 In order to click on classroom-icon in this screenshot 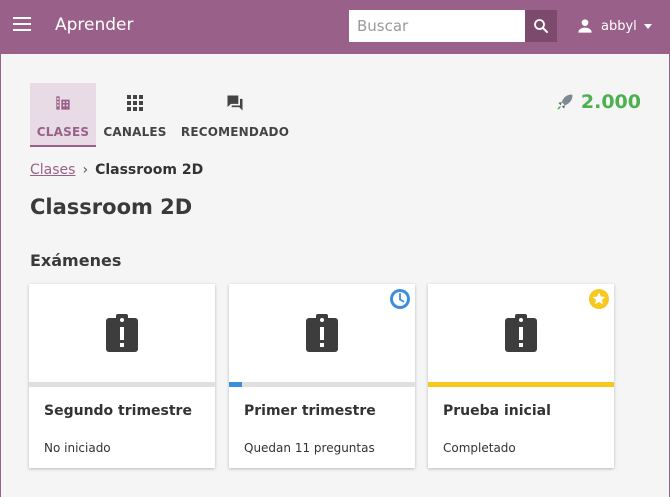, I will do `click(63, 103)`.